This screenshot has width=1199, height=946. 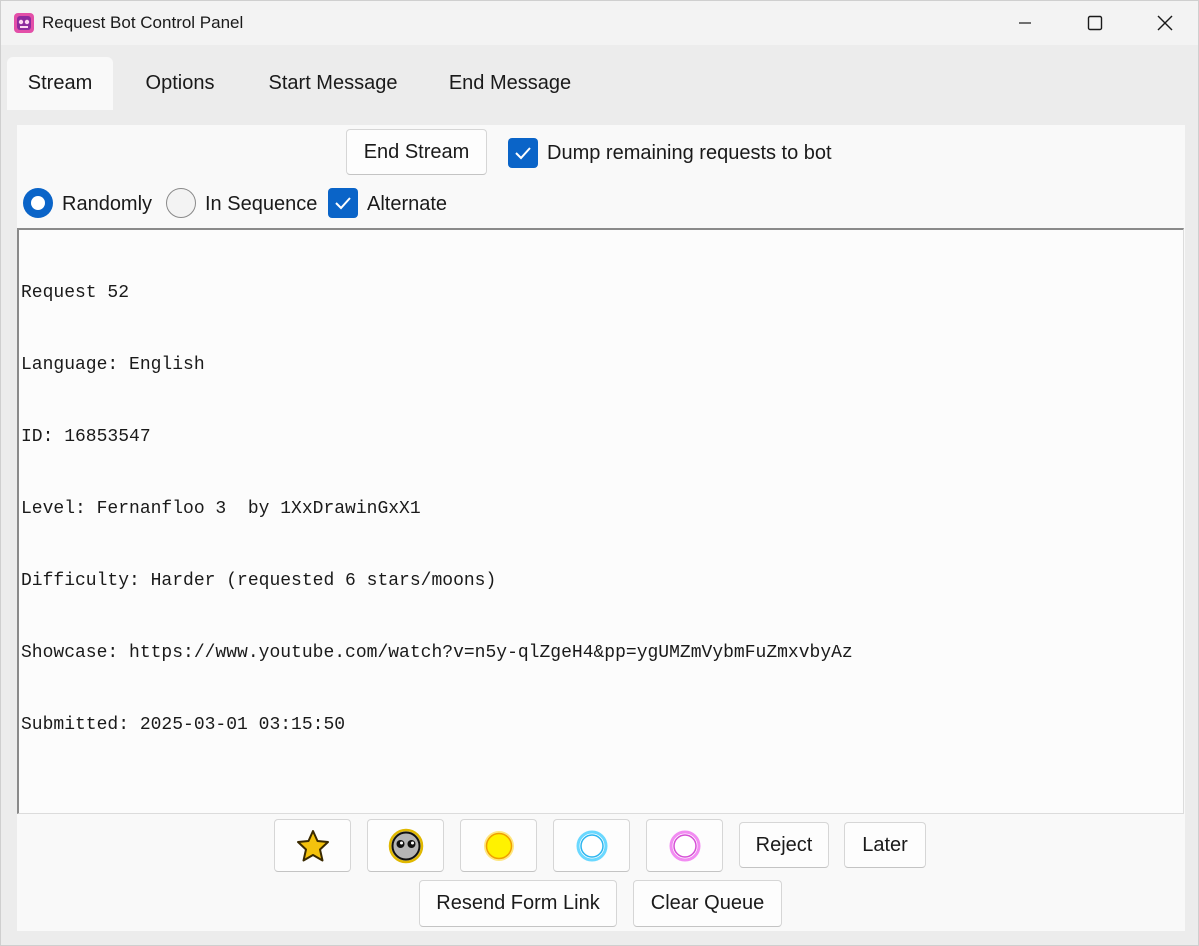 I want to click on pink-orb-rate-button, so click(x=684, y=845).